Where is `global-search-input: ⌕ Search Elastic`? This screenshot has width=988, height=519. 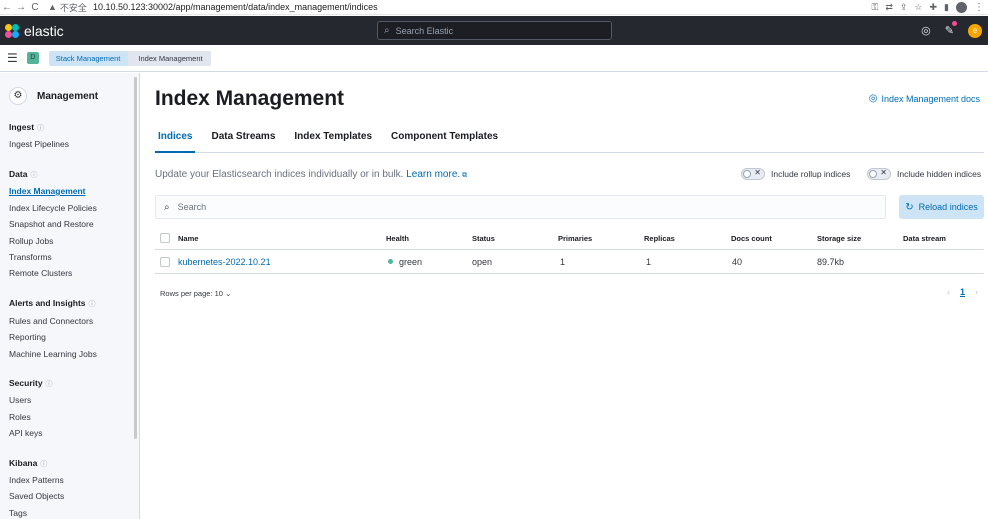
global-search-input: ⌕ Search Elastic is located at coordinates (494, 30).